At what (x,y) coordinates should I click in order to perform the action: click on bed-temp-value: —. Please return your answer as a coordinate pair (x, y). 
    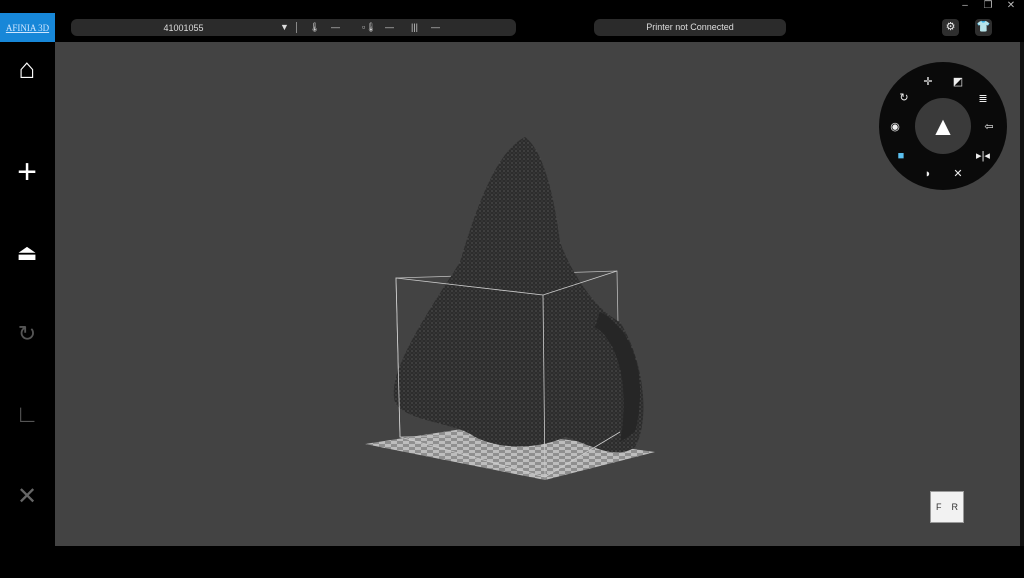
    Looking at the image, I should click on (389, 27).